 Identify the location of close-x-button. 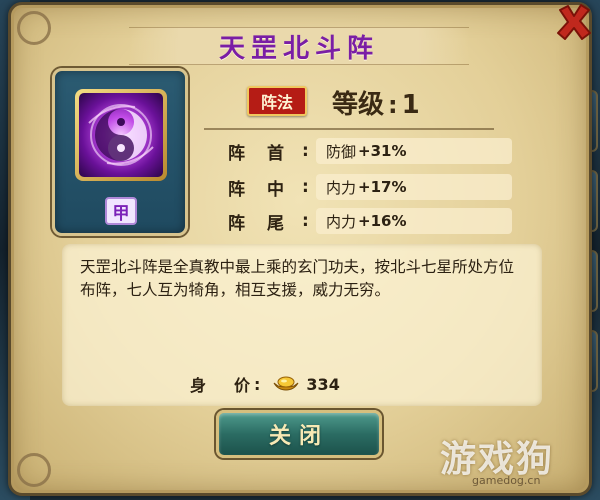
(574, 22).